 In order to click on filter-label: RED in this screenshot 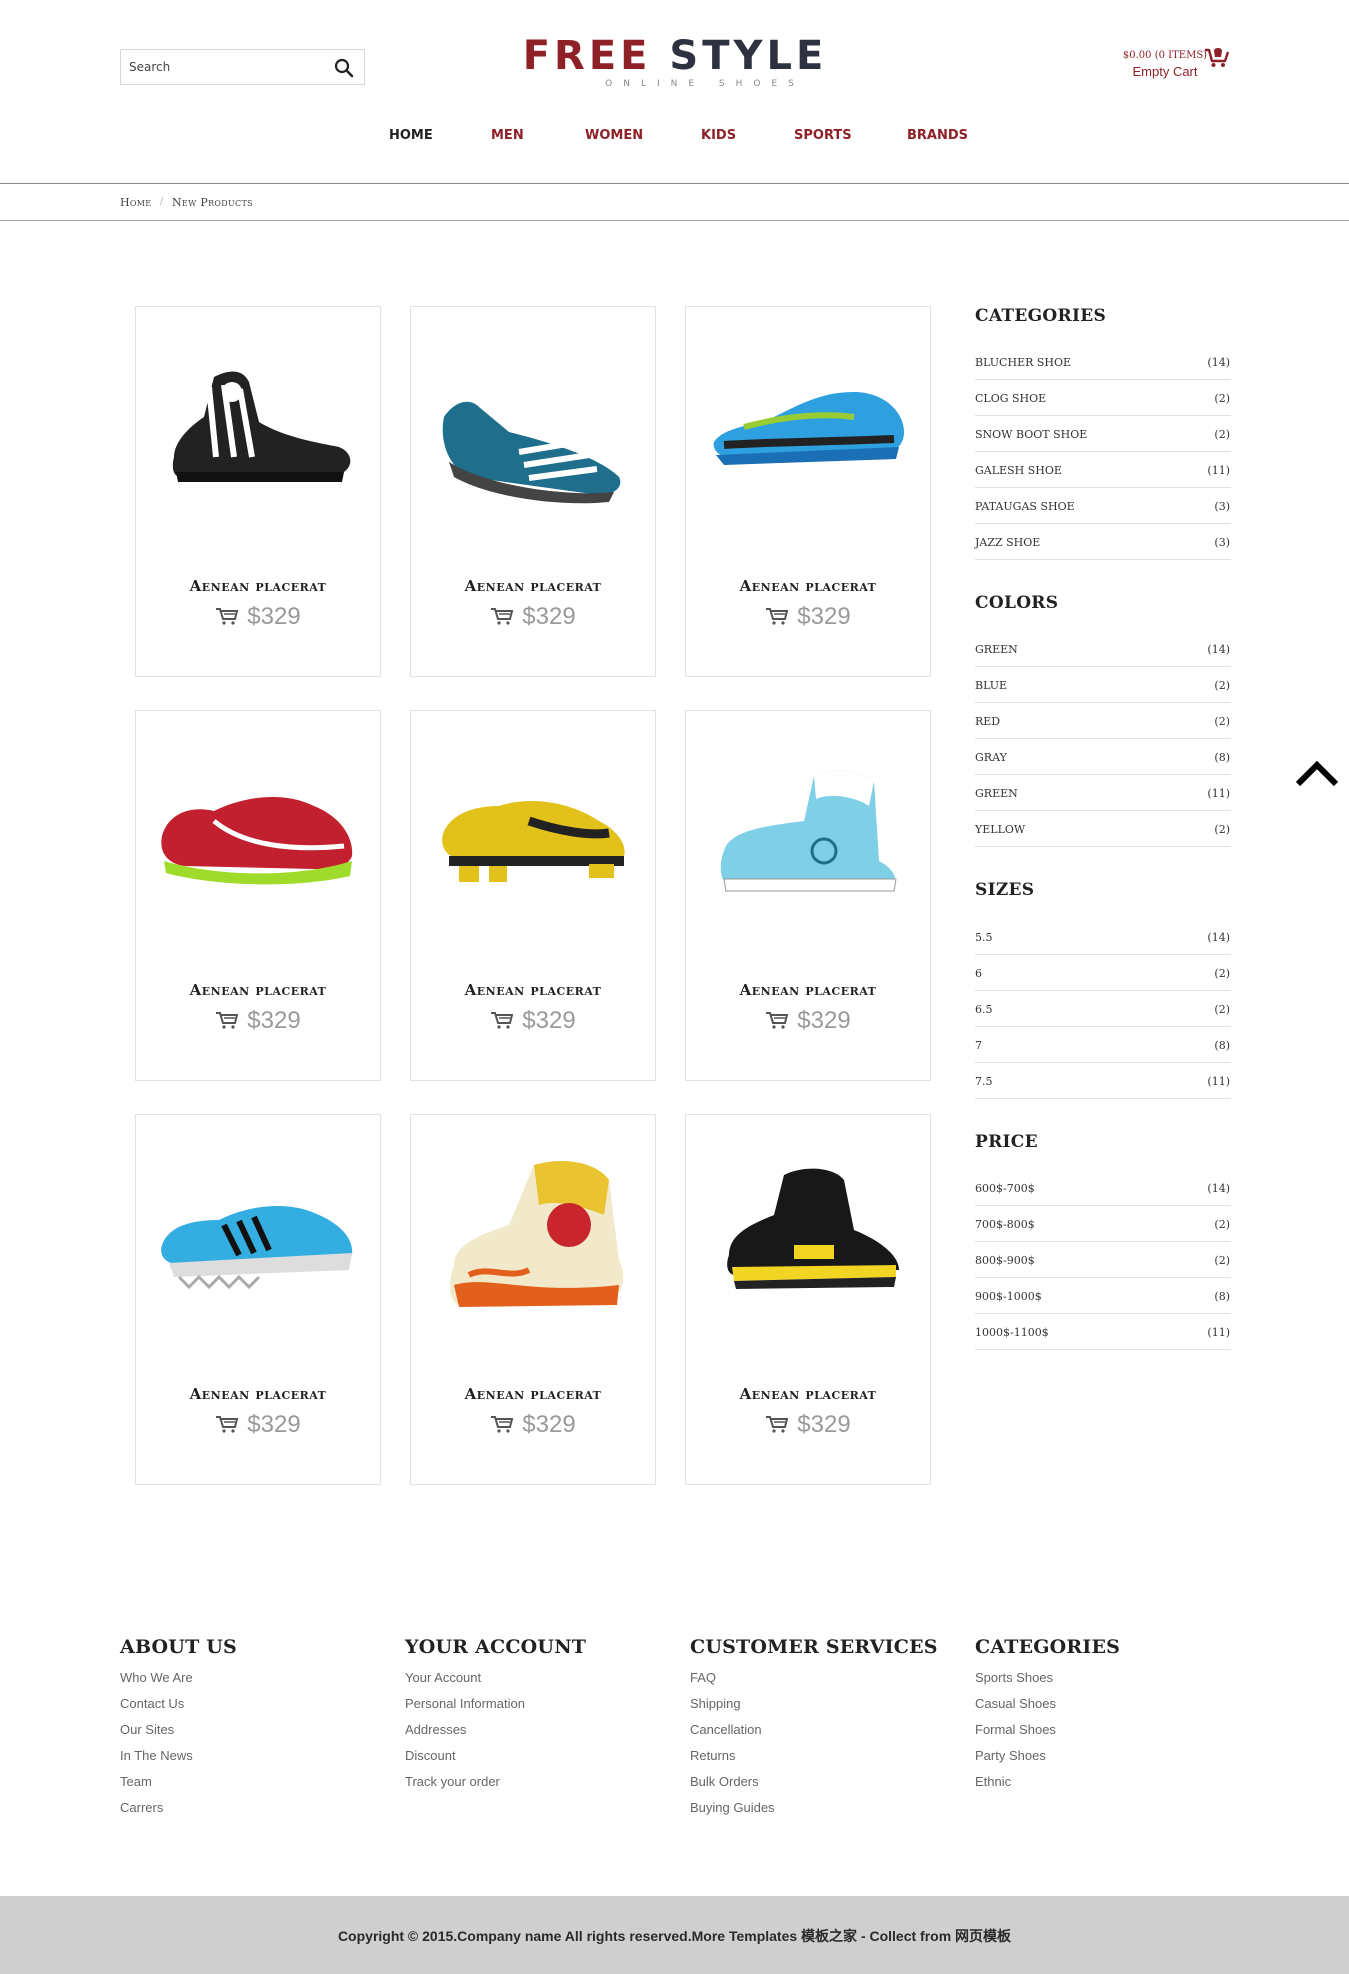, I will do `click(988, 721)`.